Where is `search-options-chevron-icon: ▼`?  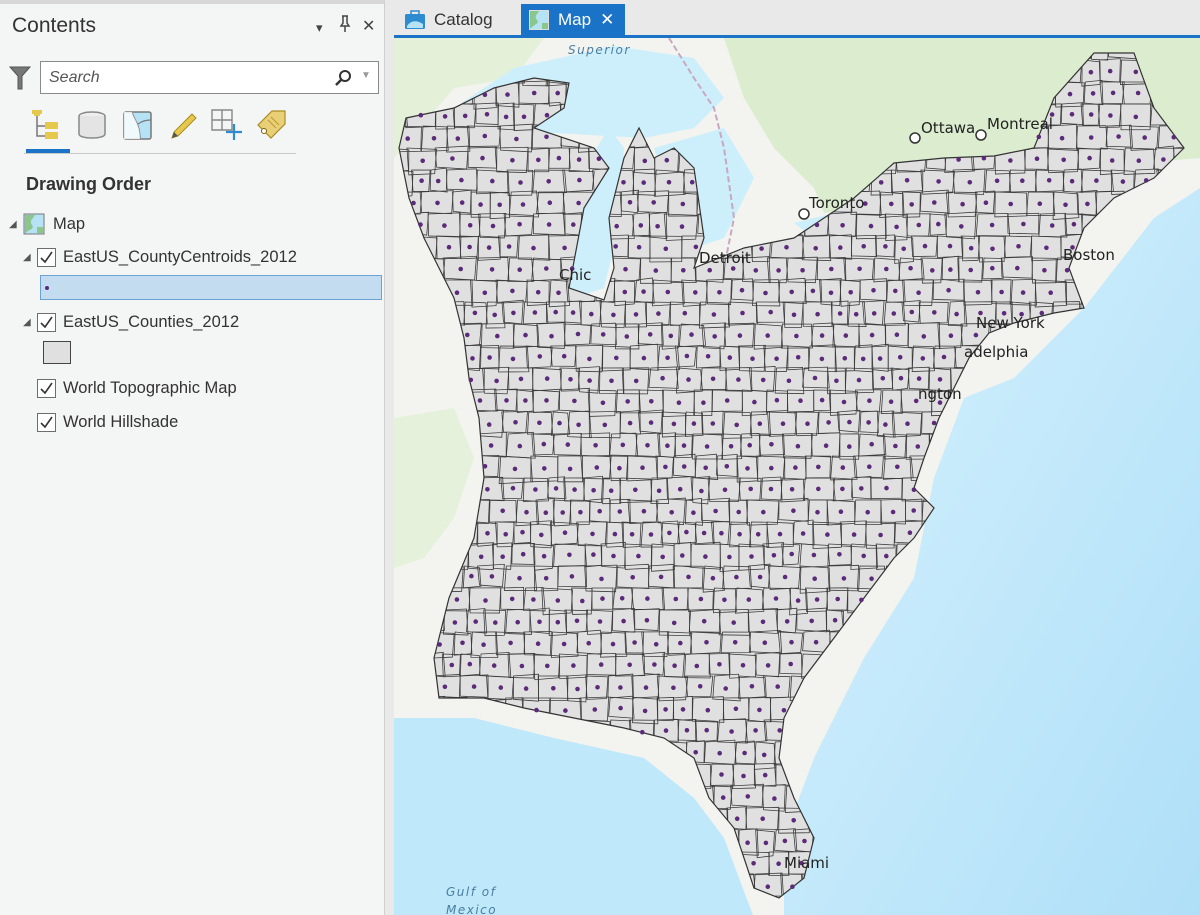 search-options-chevron-icon: ▼ is located at coordinates (366, 75).